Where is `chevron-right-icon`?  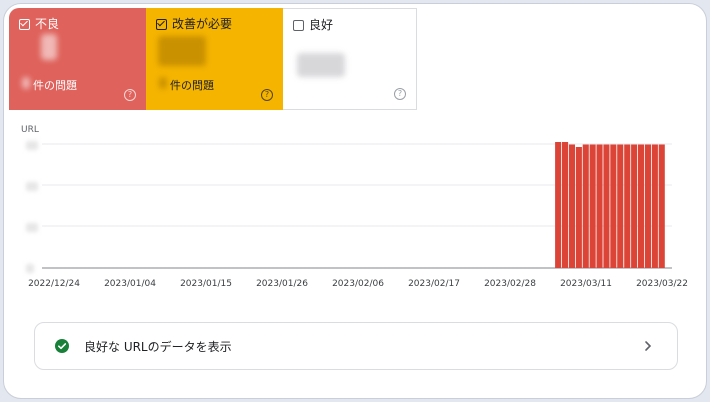 chevron-right-icon is located at coordinates (648, 346).